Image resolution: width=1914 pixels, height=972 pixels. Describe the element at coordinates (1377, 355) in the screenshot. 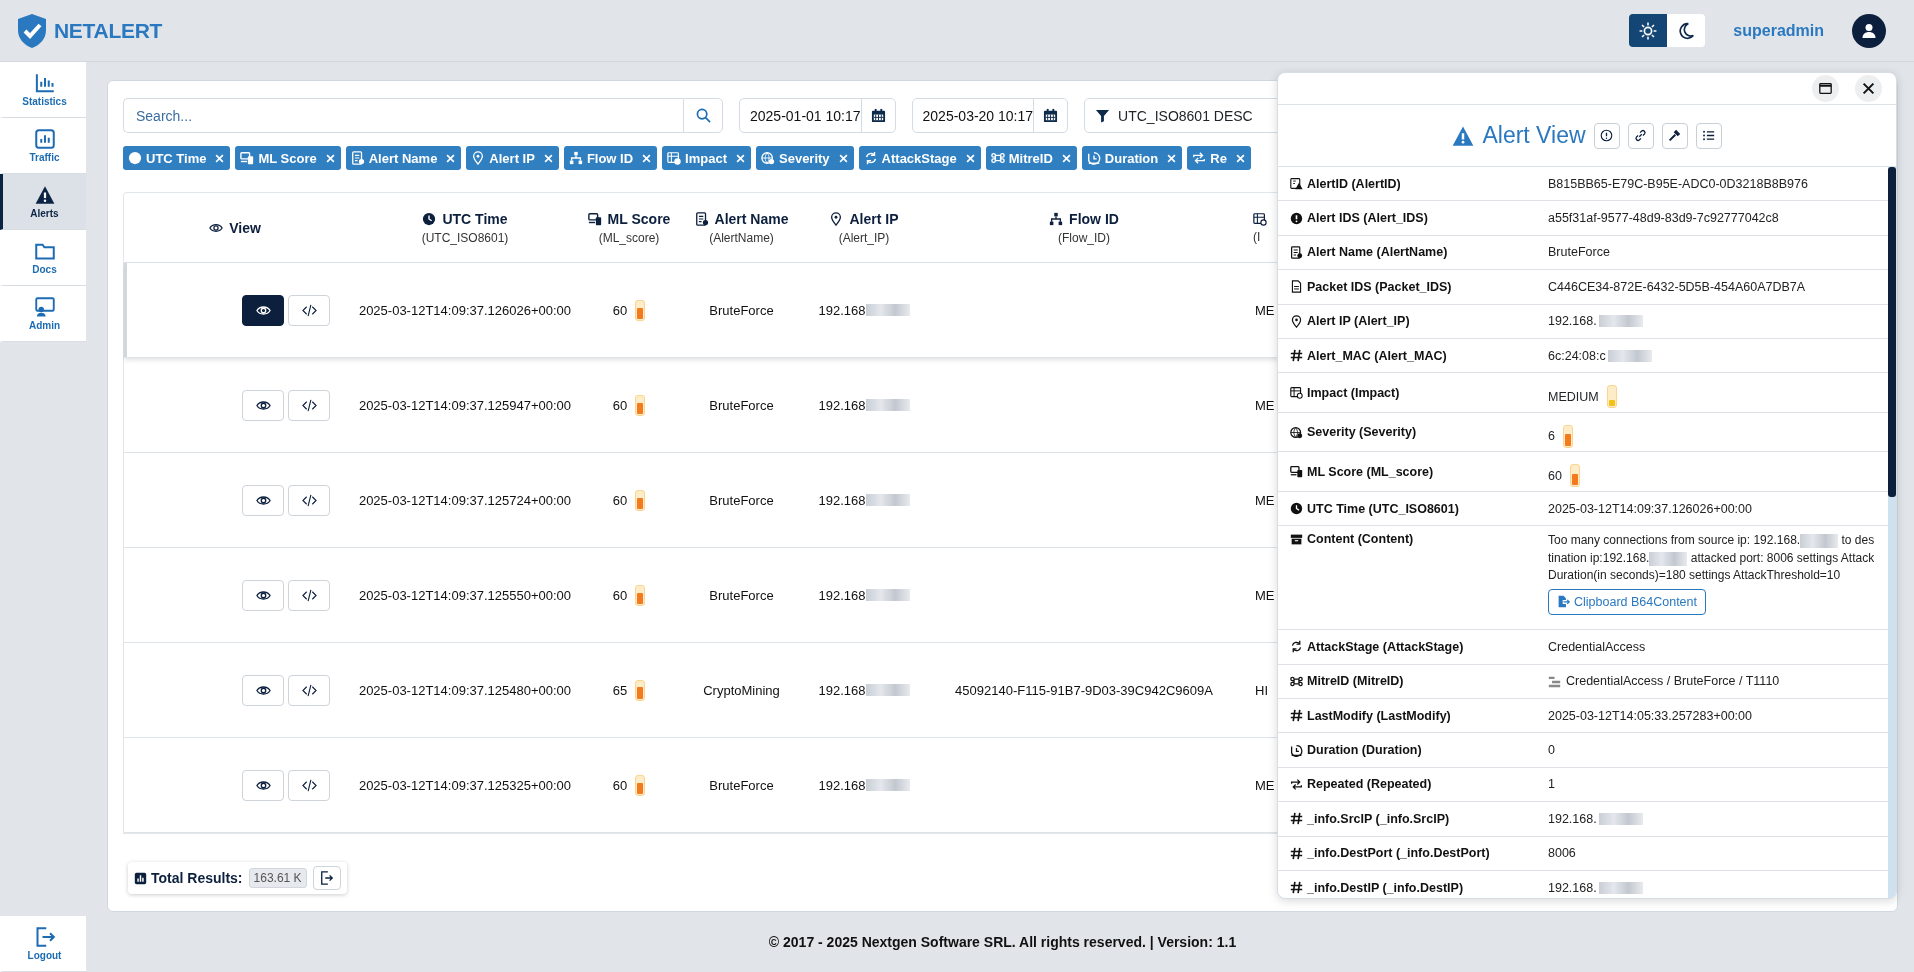

I see `field-label: Alert_MAC (Alert_MAC)` at that location.